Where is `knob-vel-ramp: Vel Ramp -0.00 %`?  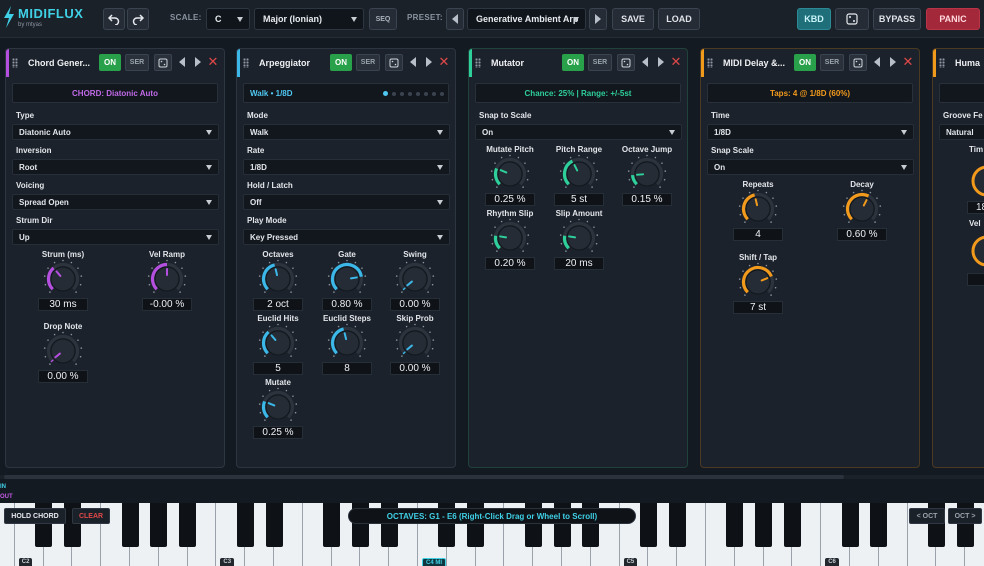 knob-vel-ramp: Vel Ramp -0.00 % is located at coordinates (167, 280).